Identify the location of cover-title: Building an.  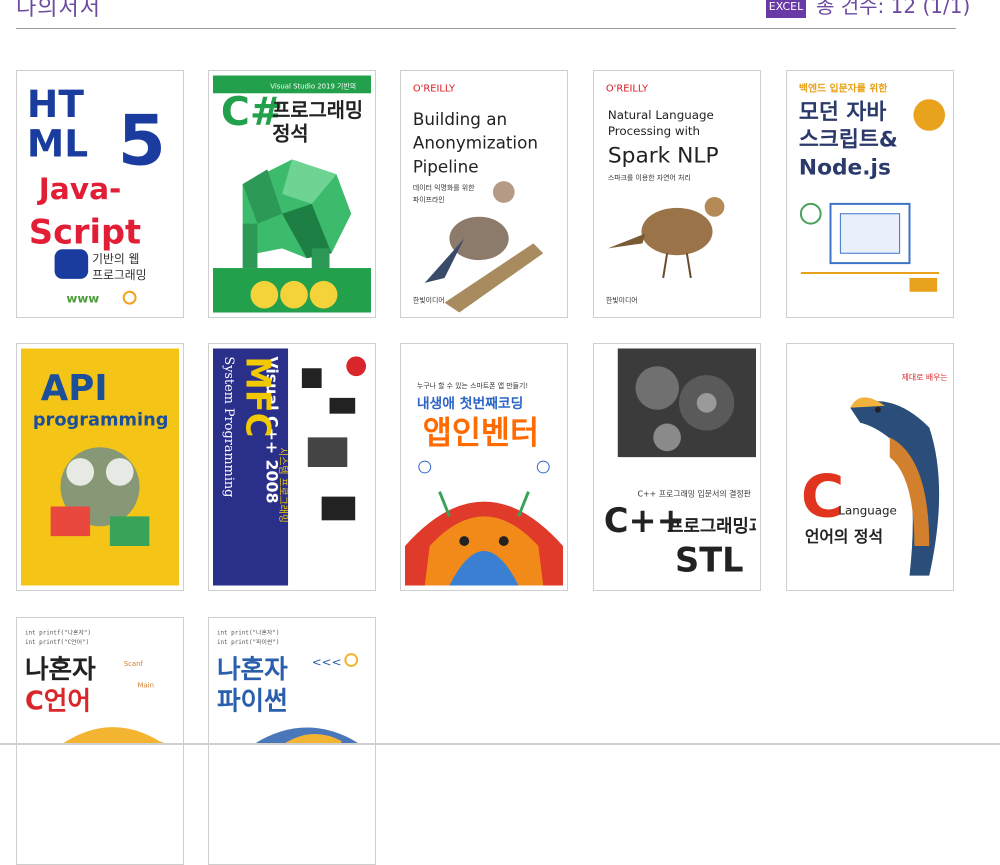
(460, 119).